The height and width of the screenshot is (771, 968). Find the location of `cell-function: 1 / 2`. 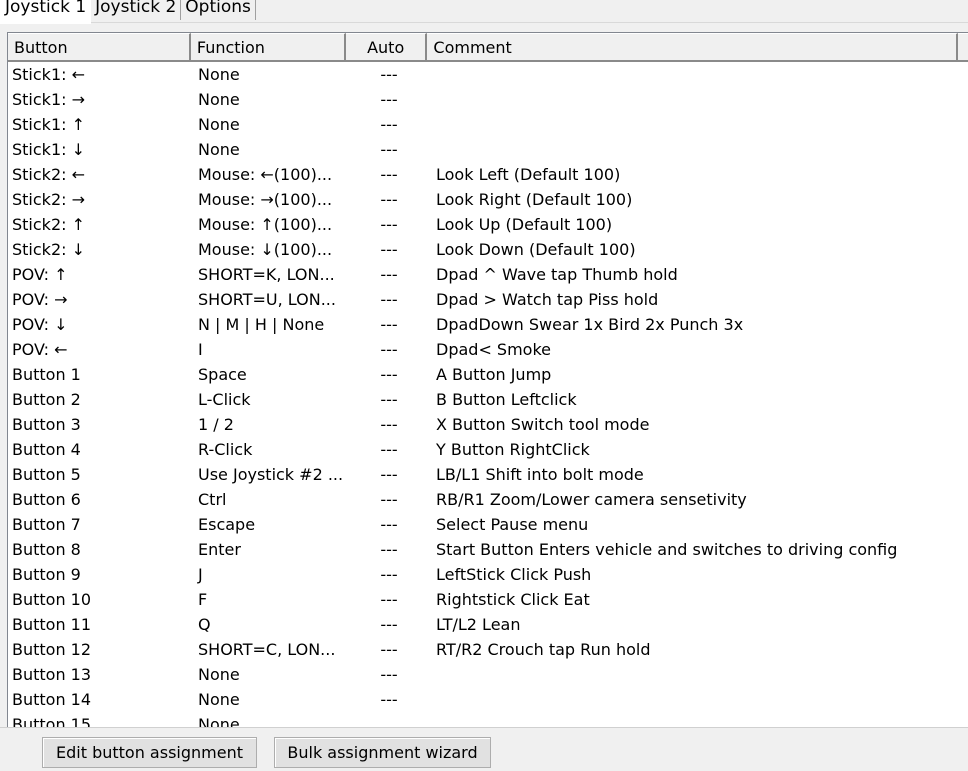

cell-function: 1 / 2 is located at coordinates (216, 424).